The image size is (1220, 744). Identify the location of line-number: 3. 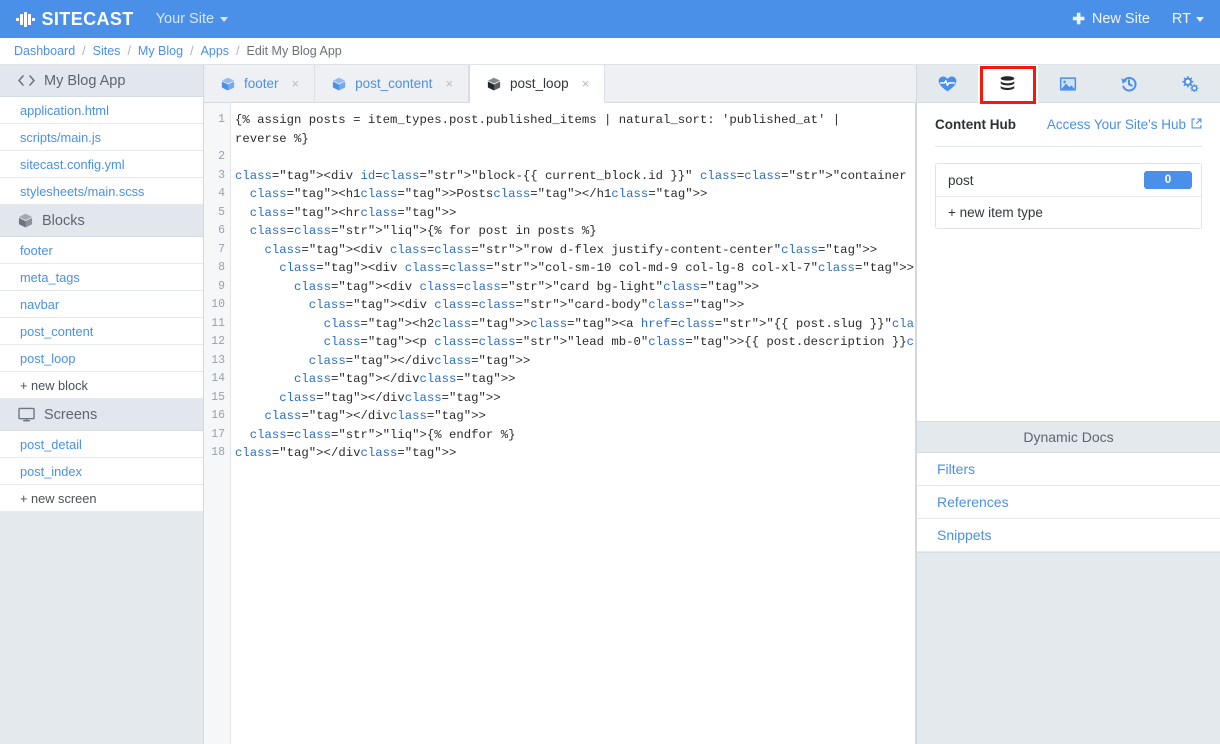
(221, 175).